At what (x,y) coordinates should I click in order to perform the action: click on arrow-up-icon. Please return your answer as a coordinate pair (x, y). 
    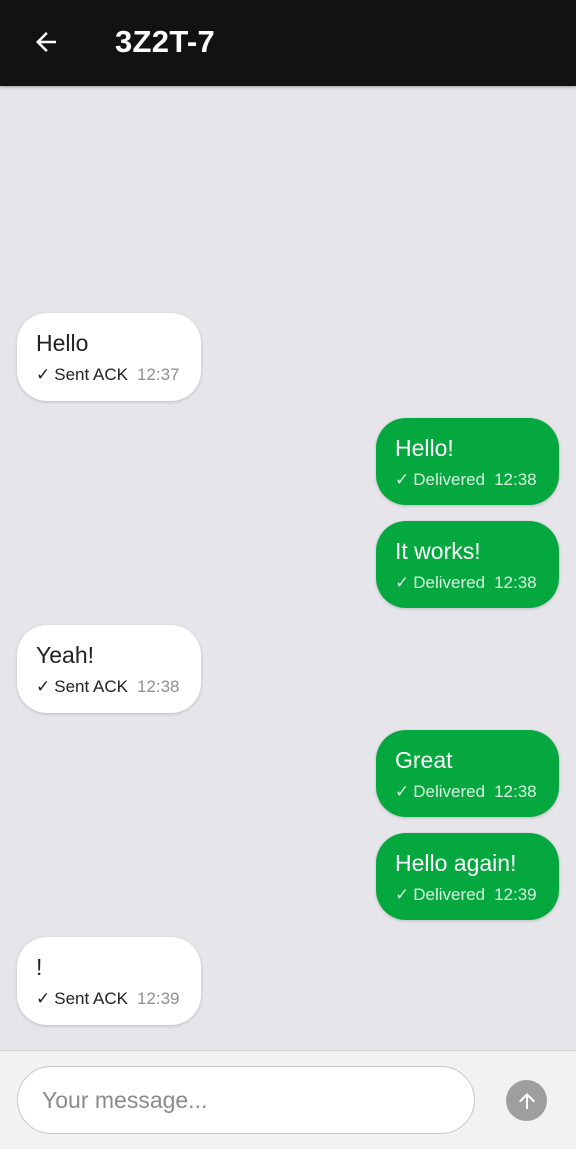
    Looking at the image, I should click on (526, 1100).